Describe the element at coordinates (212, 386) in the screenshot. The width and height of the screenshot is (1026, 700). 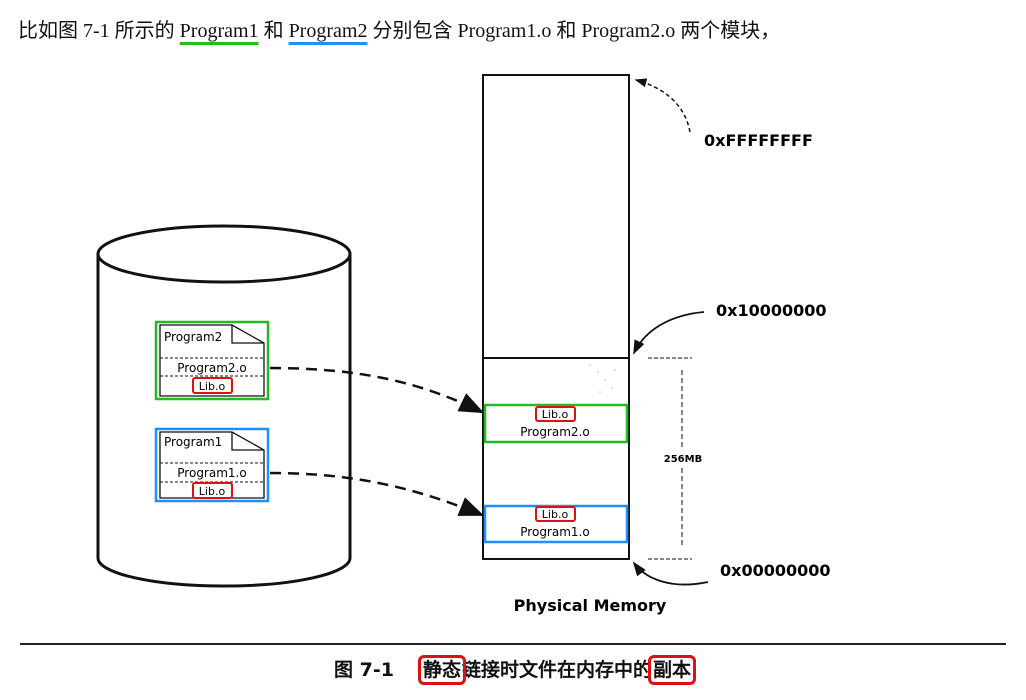
I see `file2-lib: Lib.o` at that location.